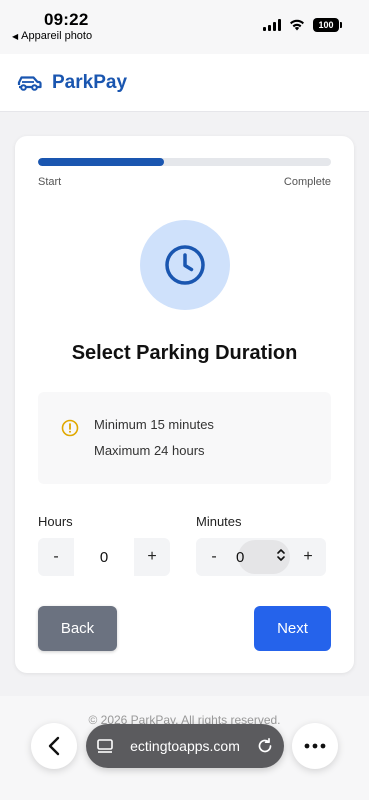 The height and width of the screenshot is (800, 369). What do you see at coordinates (184, 83) in the screenshot?
I see `app-header: ParkPay` at bounding box center [184, 83].